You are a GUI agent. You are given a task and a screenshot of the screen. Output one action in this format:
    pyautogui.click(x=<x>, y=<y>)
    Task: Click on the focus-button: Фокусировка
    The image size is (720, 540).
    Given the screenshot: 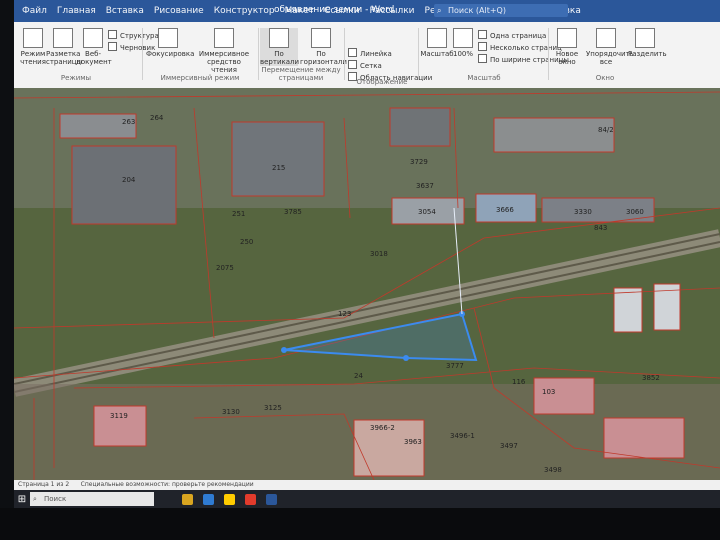 What is the action you would take?
    pyautogui.click(x=170, y=43)
    